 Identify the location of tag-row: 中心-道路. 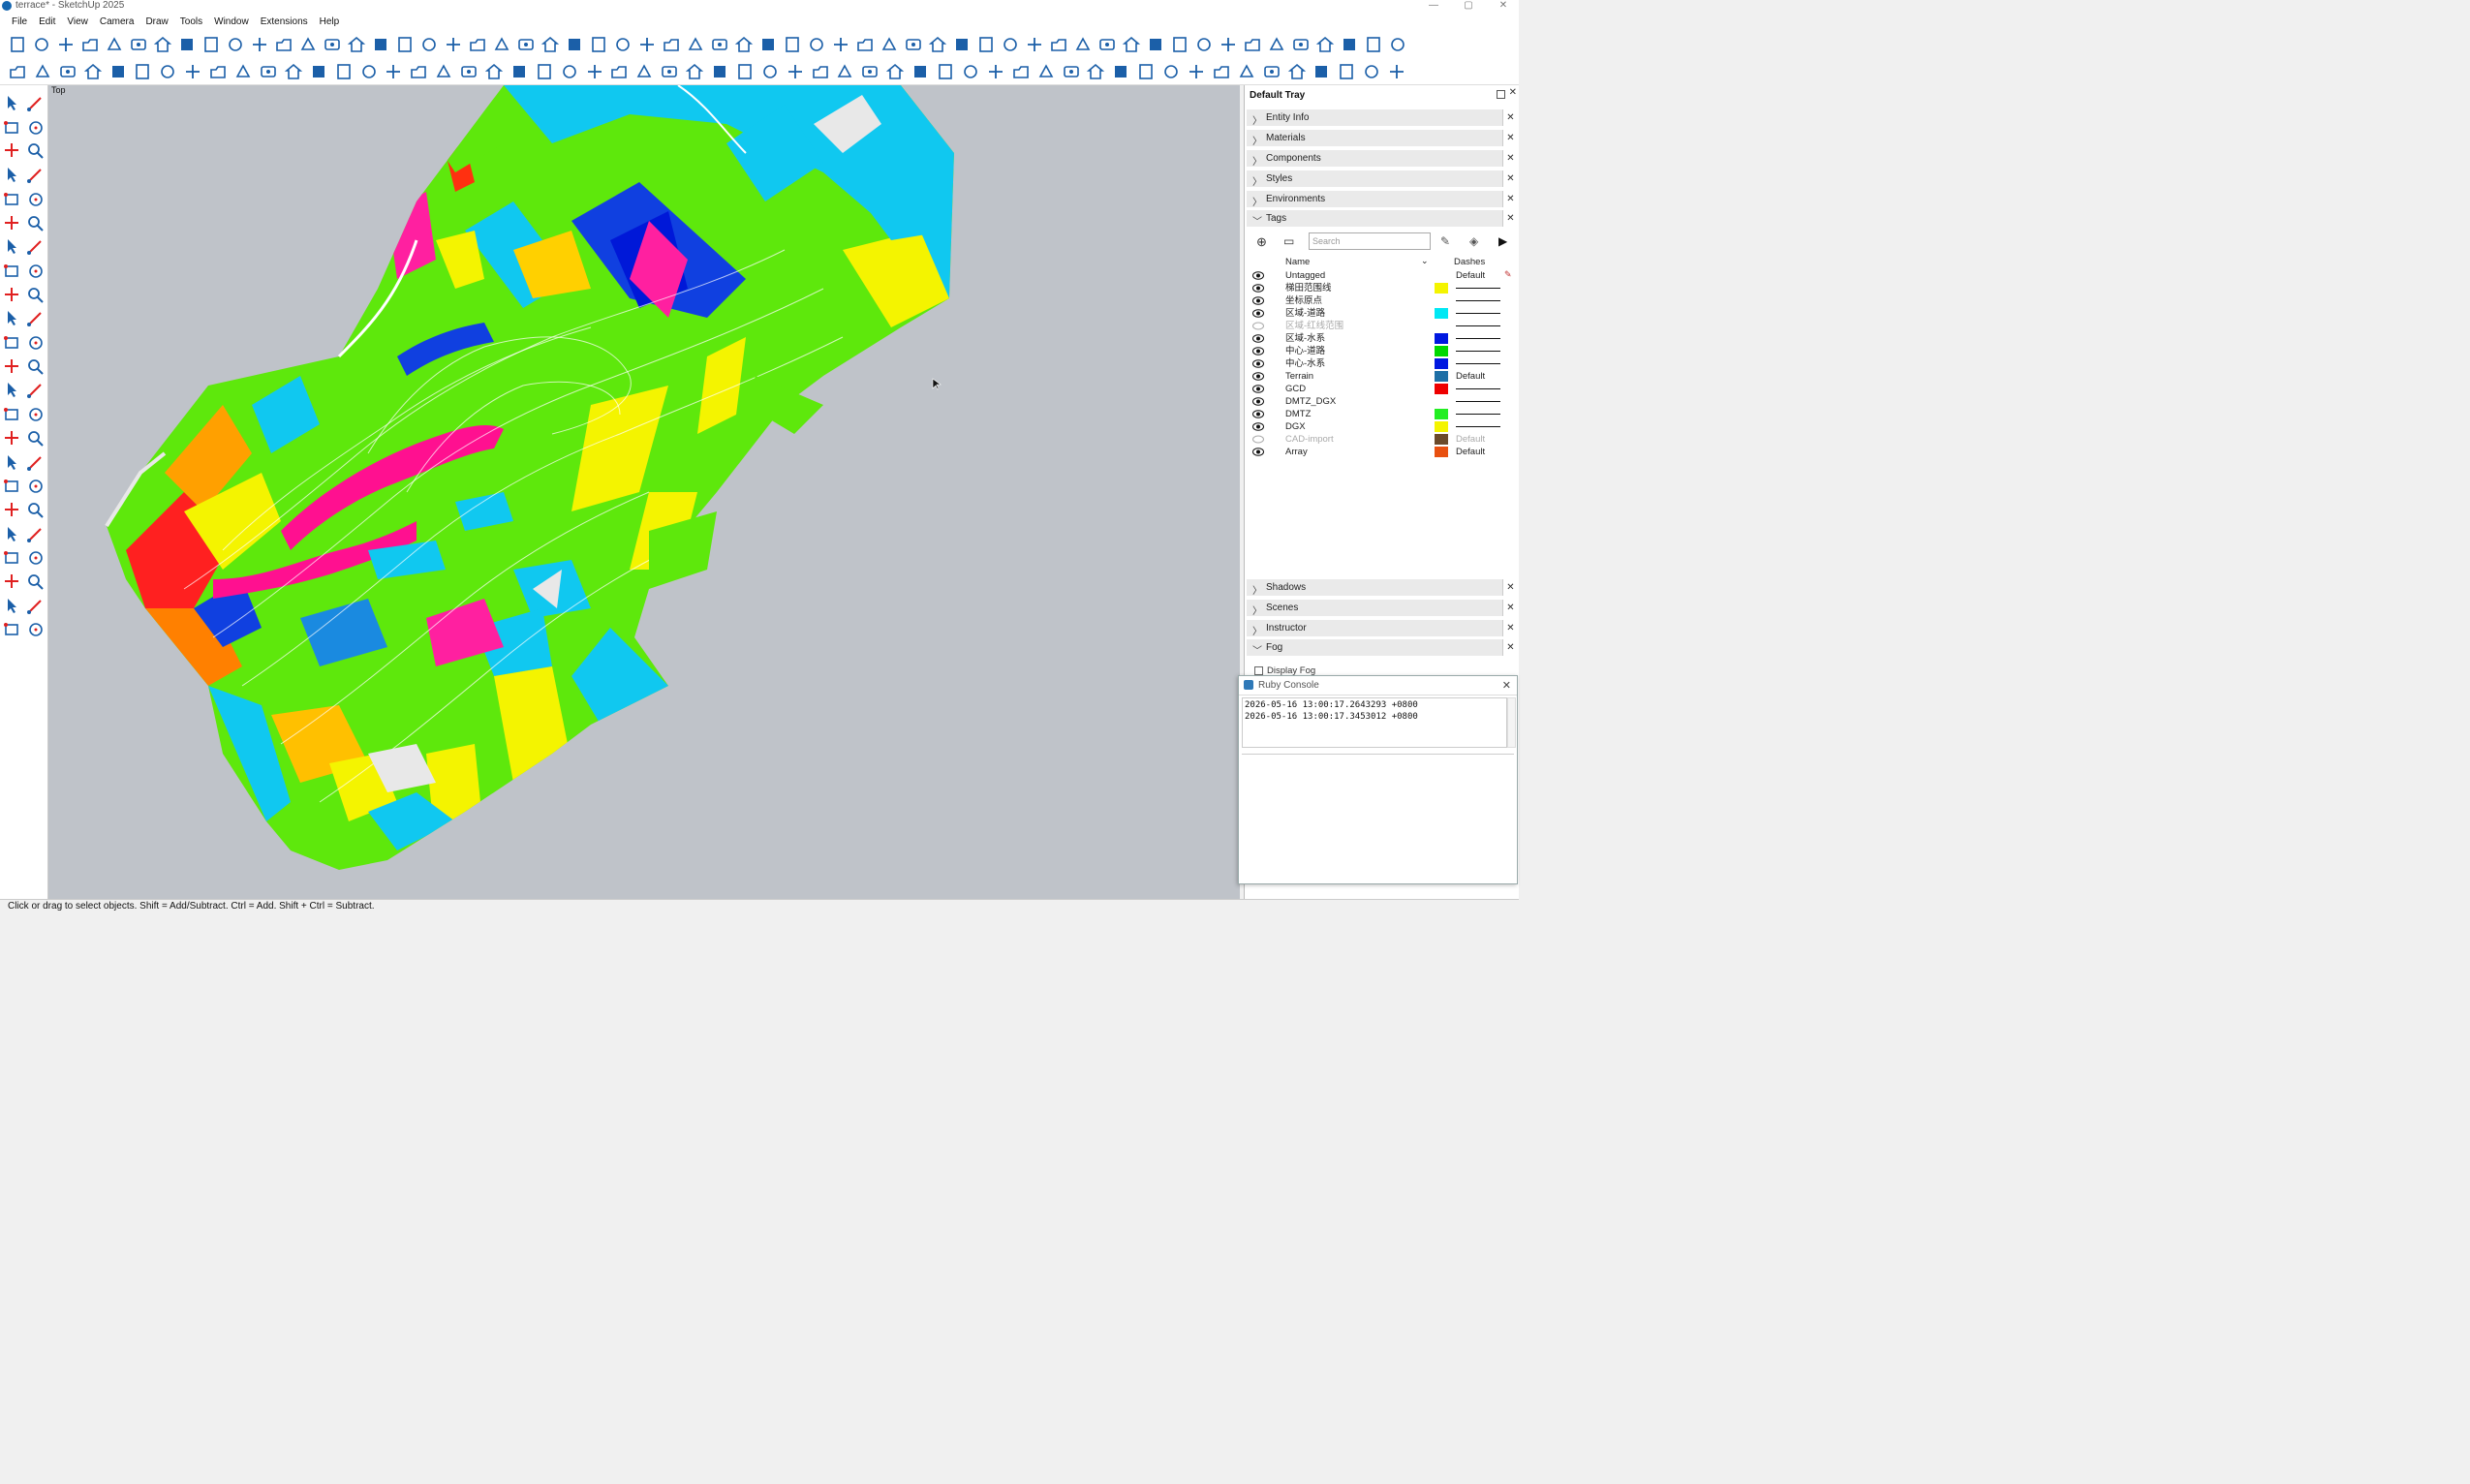
(1381, 351).